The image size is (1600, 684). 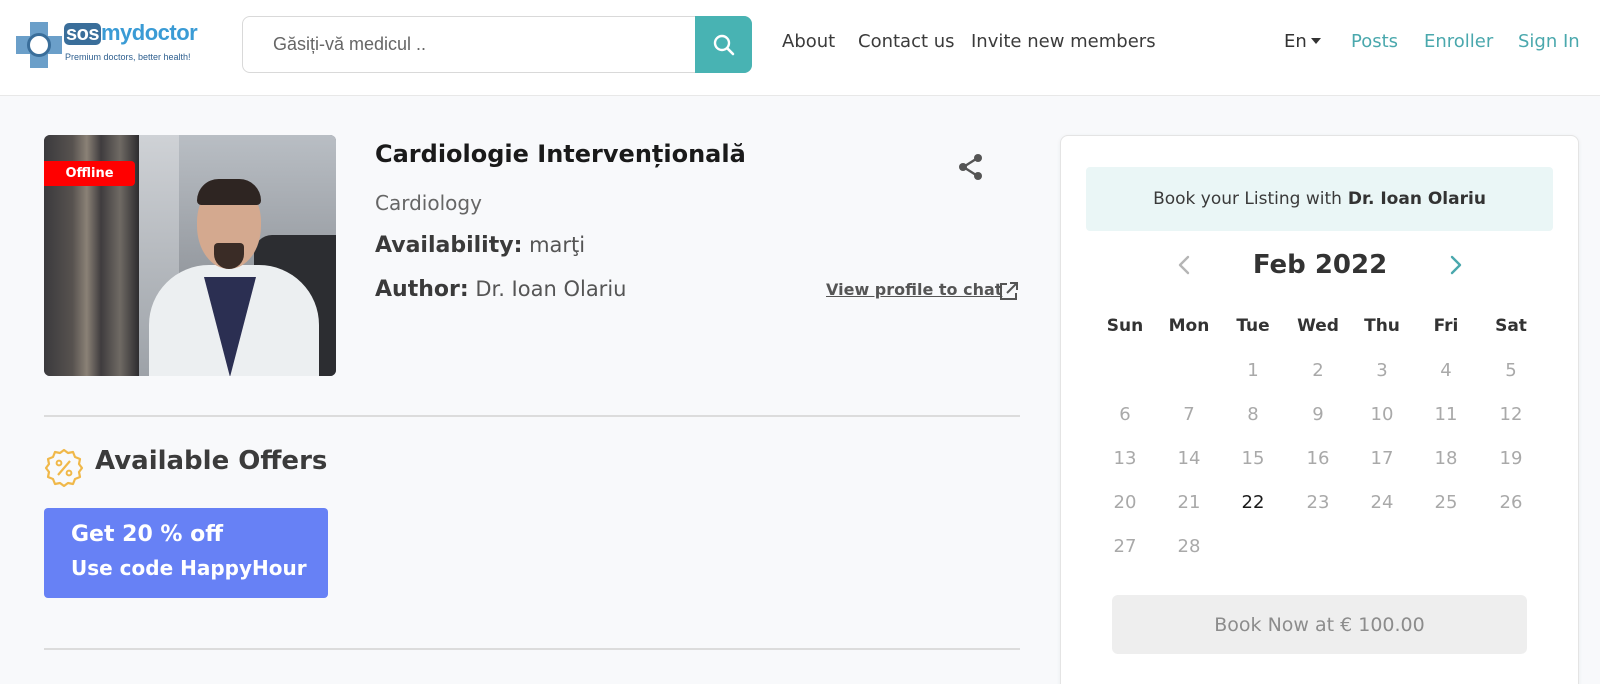 What do you see at coordinates (1253, 502) in the screenshot?
I see `calendar-day-available: 22` at bounding box center [1253, 502].